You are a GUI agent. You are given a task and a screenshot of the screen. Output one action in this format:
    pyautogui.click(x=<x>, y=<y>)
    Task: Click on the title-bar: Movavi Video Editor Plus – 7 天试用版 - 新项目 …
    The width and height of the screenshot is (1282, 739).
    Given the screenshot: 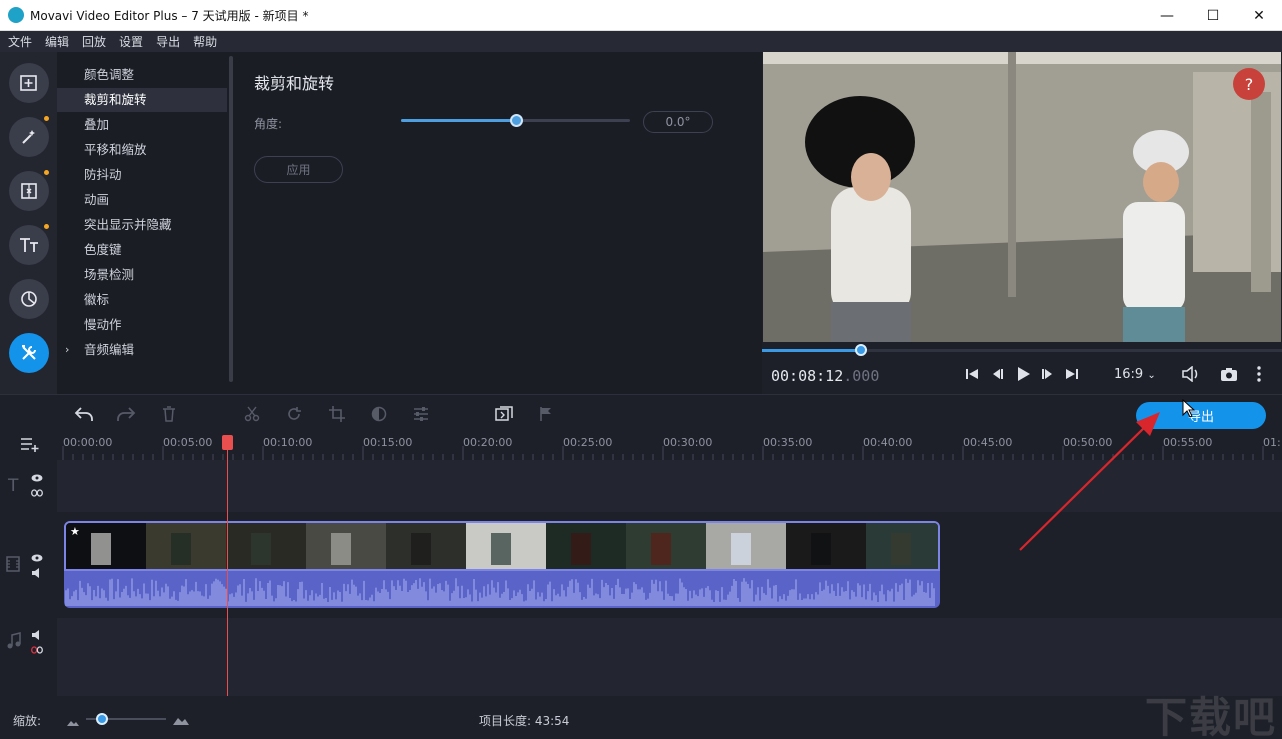 What is the action you would take?
    pyautogui.click(x=641, y=15)
    